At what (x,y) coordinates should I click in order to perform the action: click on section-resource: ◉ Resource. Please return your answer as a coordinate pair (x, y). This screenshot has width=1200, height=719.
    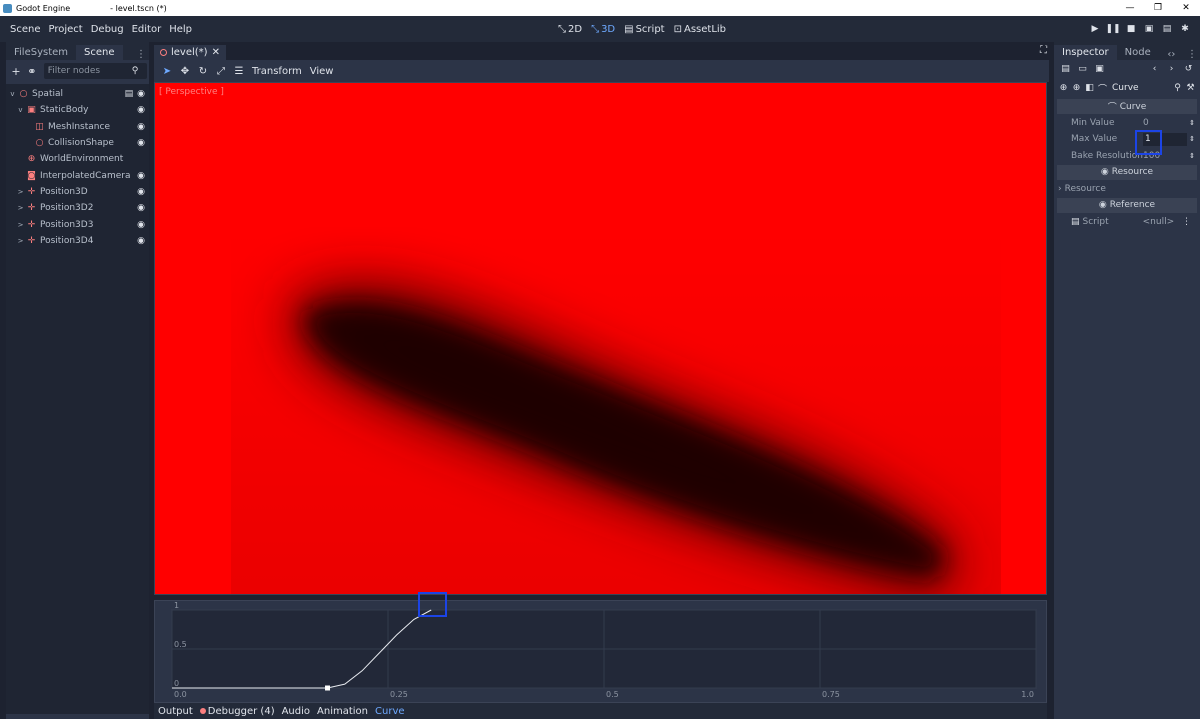
    Looking at the image, I should click on (1127, 172).